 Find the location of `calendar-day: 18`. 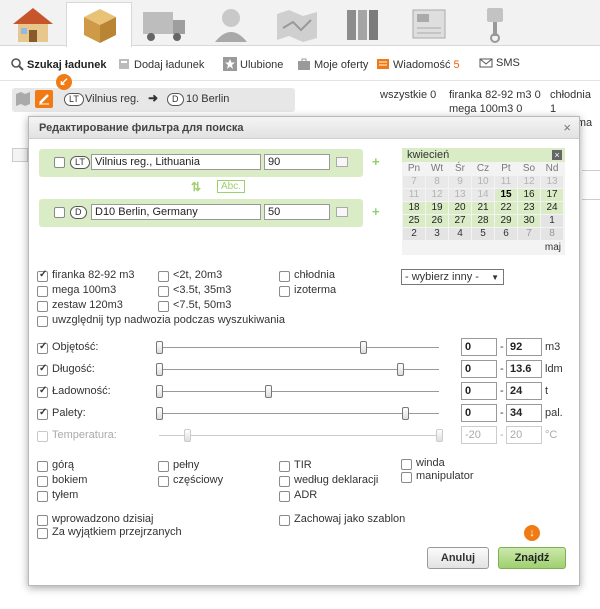

calendar-day: 18 is located at coordinates (414, 208).